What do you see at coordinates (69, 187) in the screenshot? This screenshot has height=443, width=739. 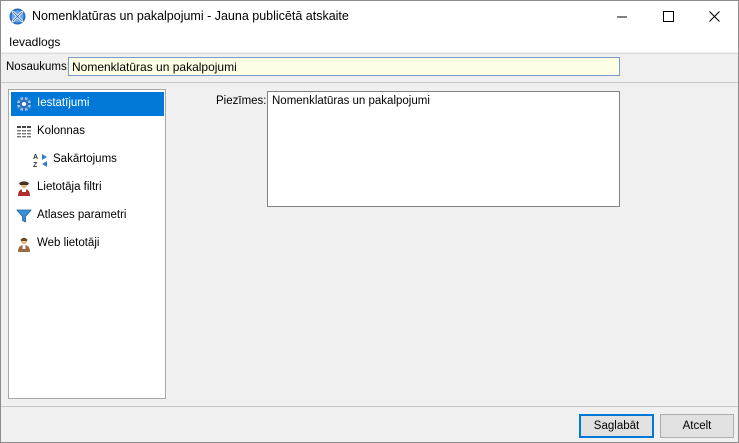 I see `nav-label: Lietotāja filtri` at bounding box center [69, 187].